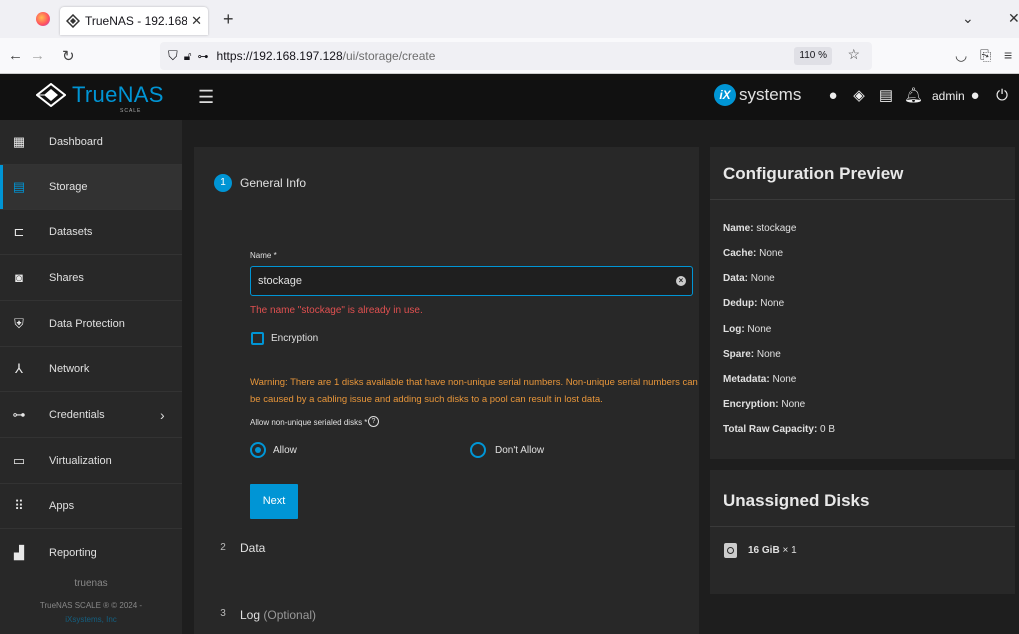 This screenshot has width=1019, height=634. I want to click on menu-icon: ≡, so click(1008, 55).